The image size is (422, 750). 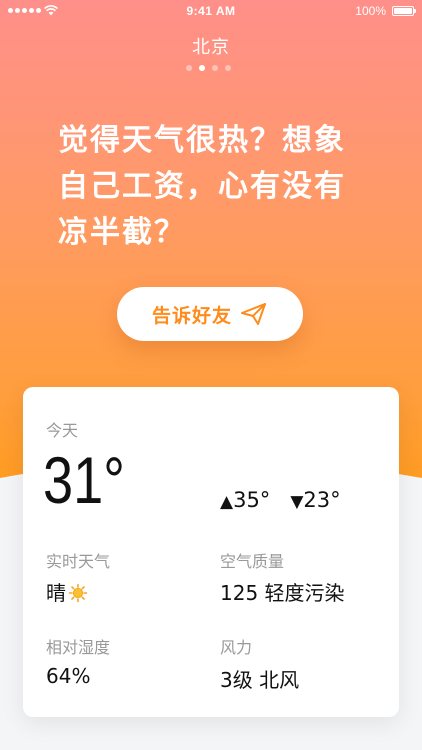 I want to click on status-bar: 9:41 AM 100%, so click(x=211, y=12).